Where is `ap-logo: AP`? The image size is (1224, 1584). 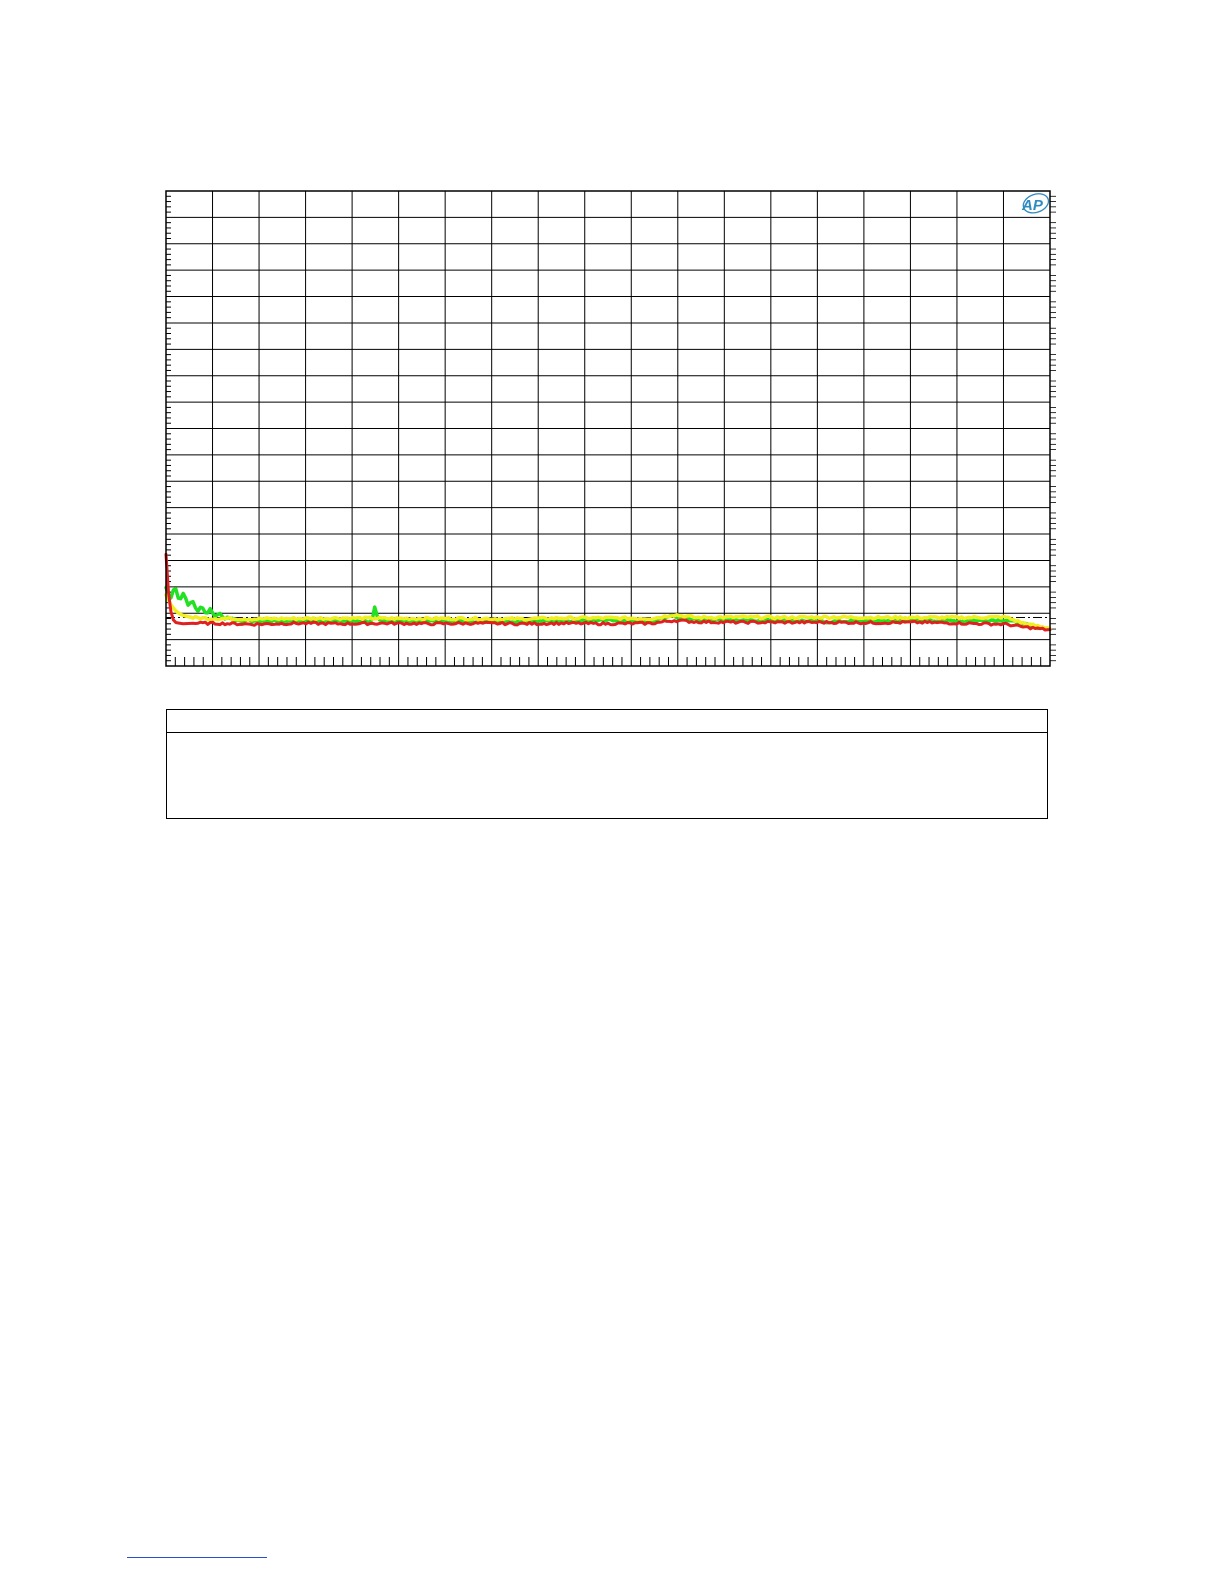
ap-logo: AP is located at coordinates (1035, 203).